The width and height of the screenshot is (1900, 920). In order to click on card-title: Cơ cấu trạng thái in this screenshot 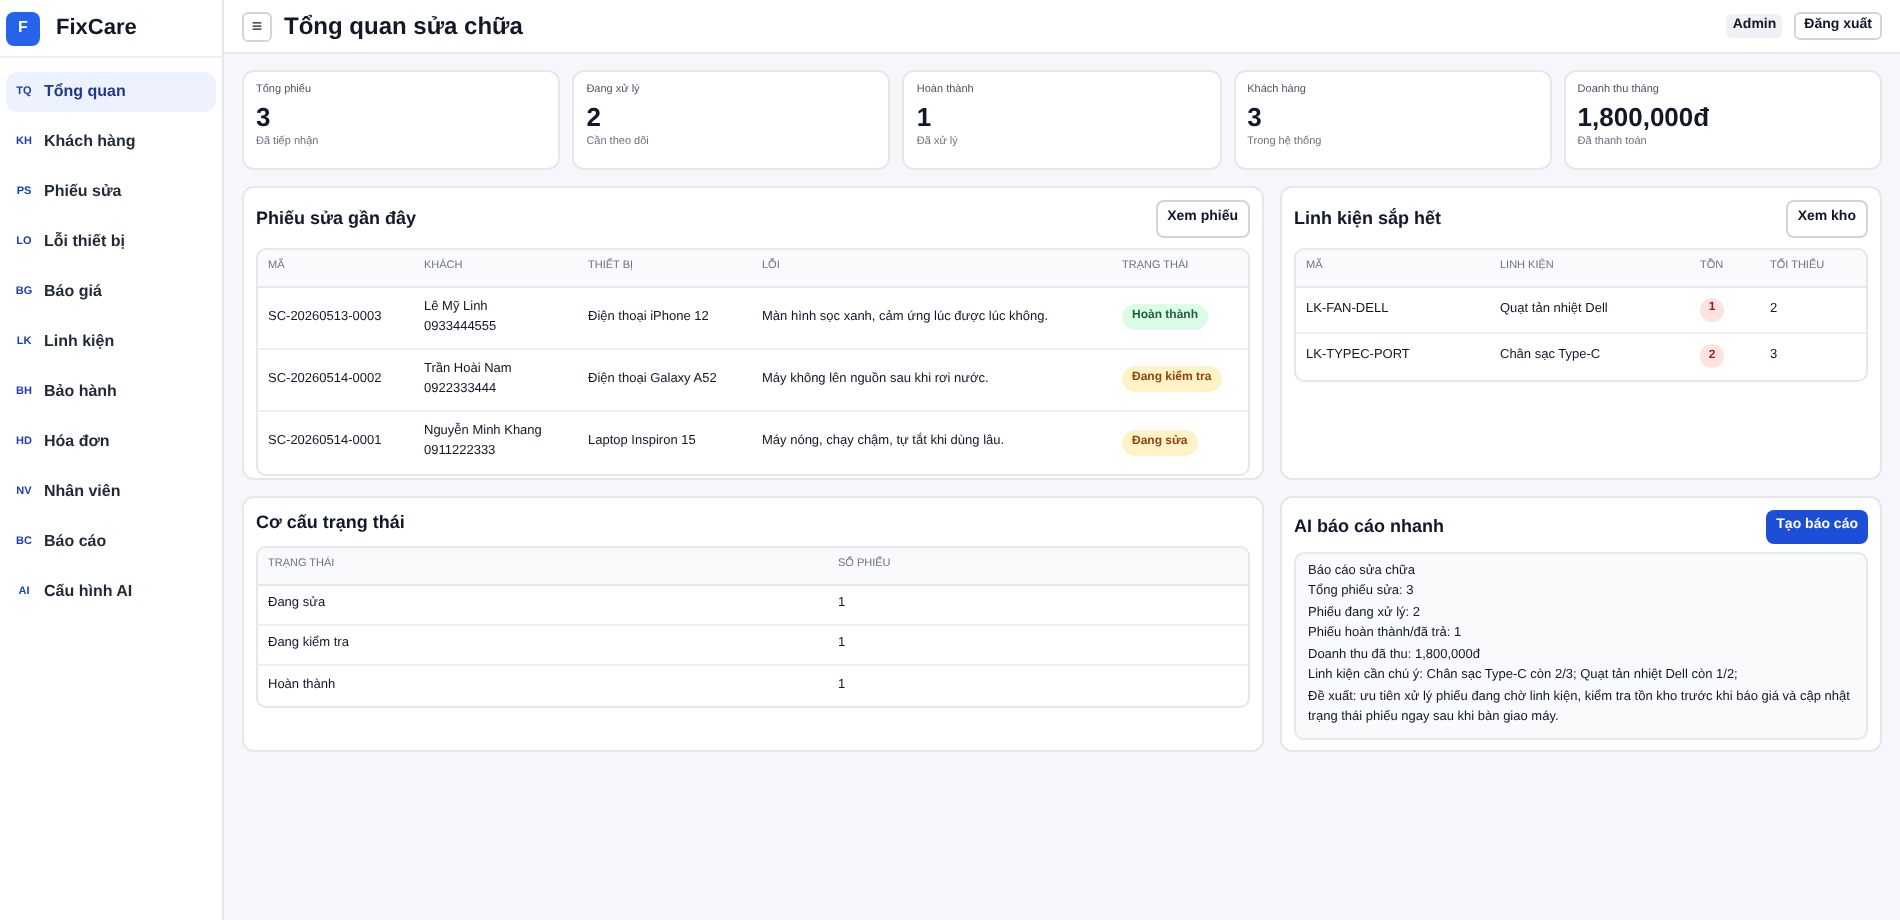, I will do `click(331, 523)`.